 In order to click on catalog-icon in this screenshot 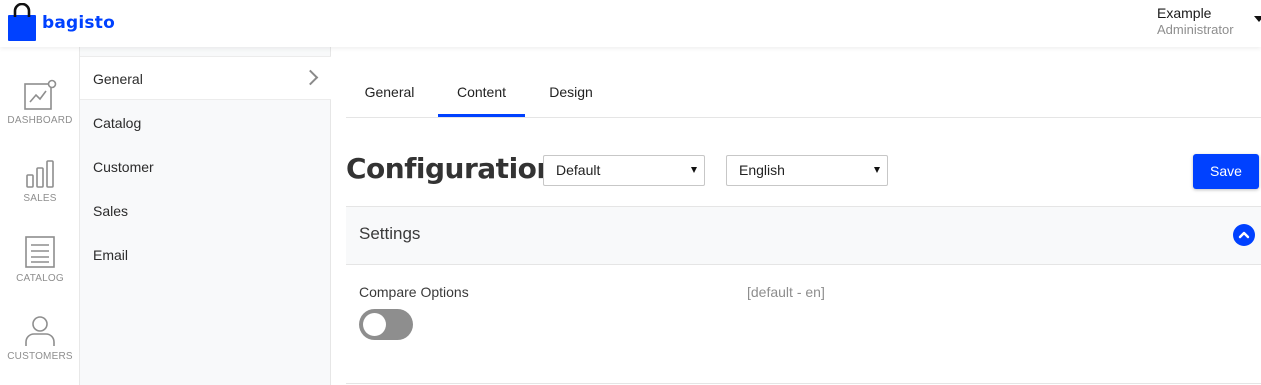, I will do `click(40, 252)`.